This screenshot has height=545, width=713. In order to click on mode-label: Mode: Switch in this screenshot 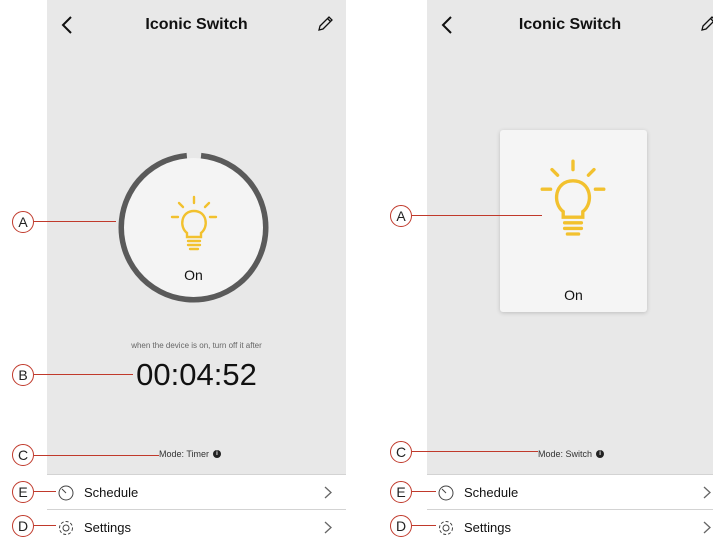, I will do `click(565, 454)`.